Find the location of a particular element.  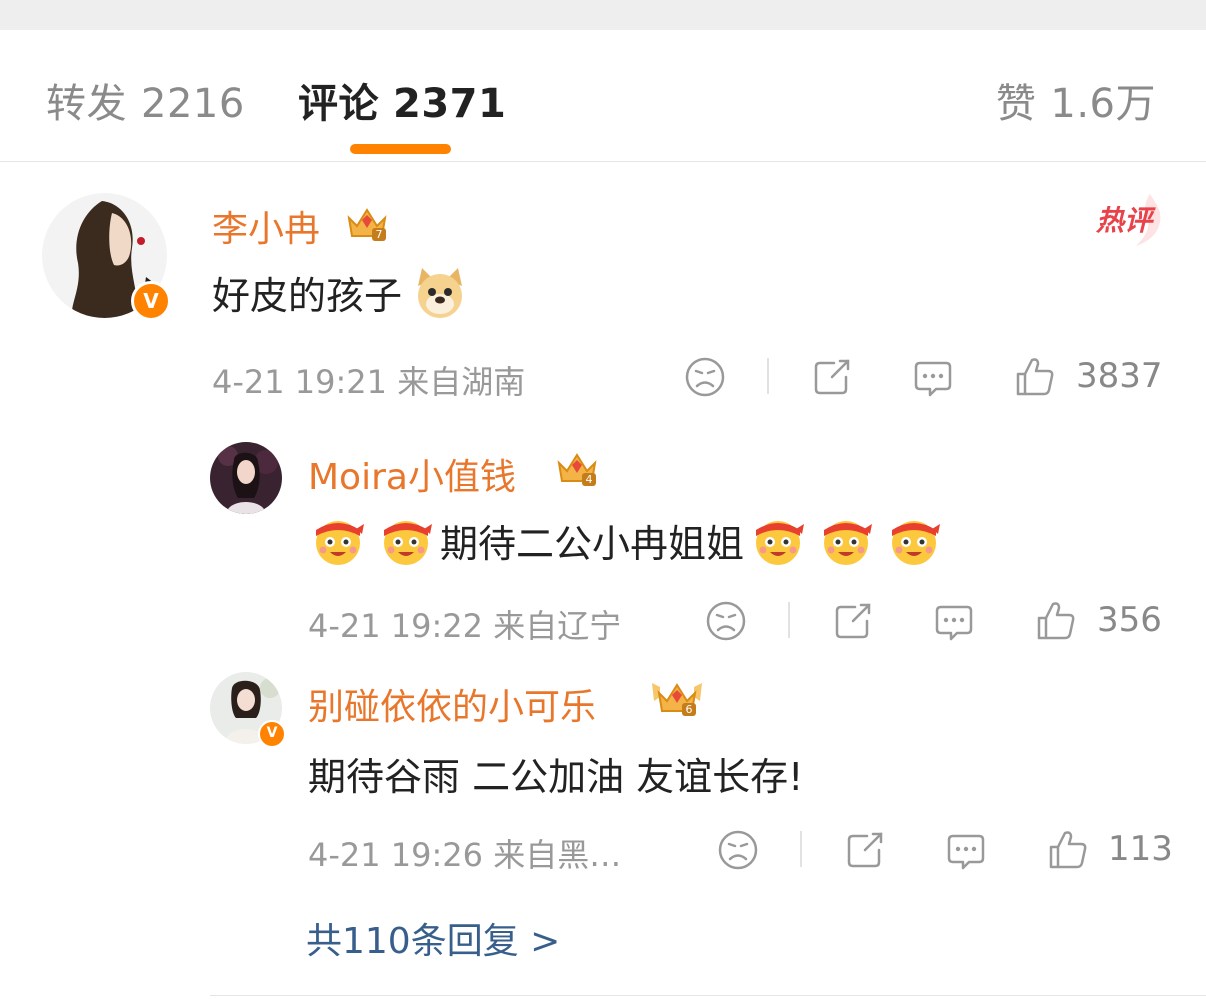

tab-comments: 评论 2371 is located at coordinates (402, 100).